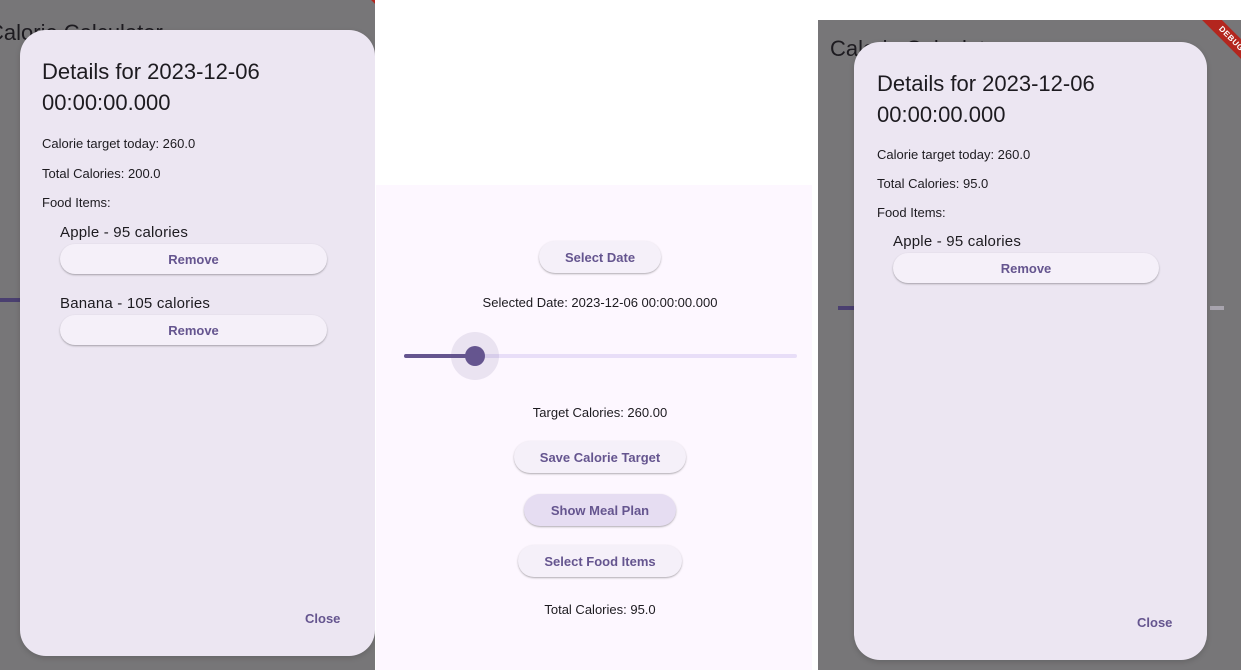 The height and width of the screenshot is (670, 1241). Describe the element at coordinates (135, 303) in the screenshot. I see `food-item-name: Banana - 105 calories` at that location.